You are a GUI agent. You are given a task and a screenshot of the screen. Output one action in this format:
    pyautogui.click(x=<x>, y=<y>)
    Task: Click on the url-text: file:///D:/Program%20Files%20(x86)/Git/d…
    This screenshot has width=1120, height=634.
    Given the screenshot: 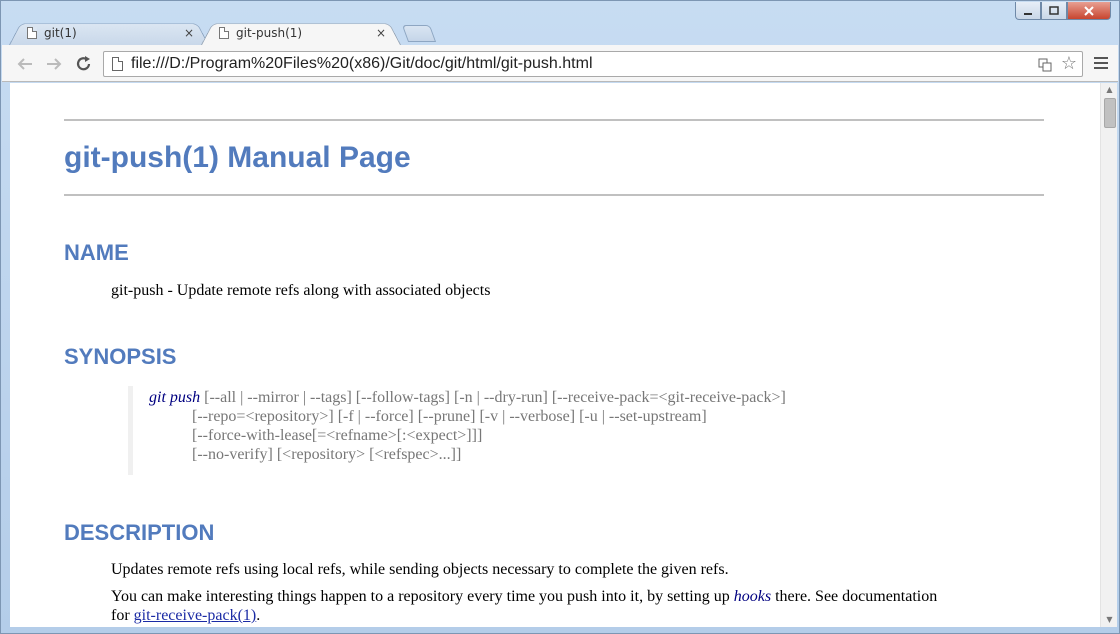 What is the action you would take?
    pyautogui.click(x=362, y=64)
    